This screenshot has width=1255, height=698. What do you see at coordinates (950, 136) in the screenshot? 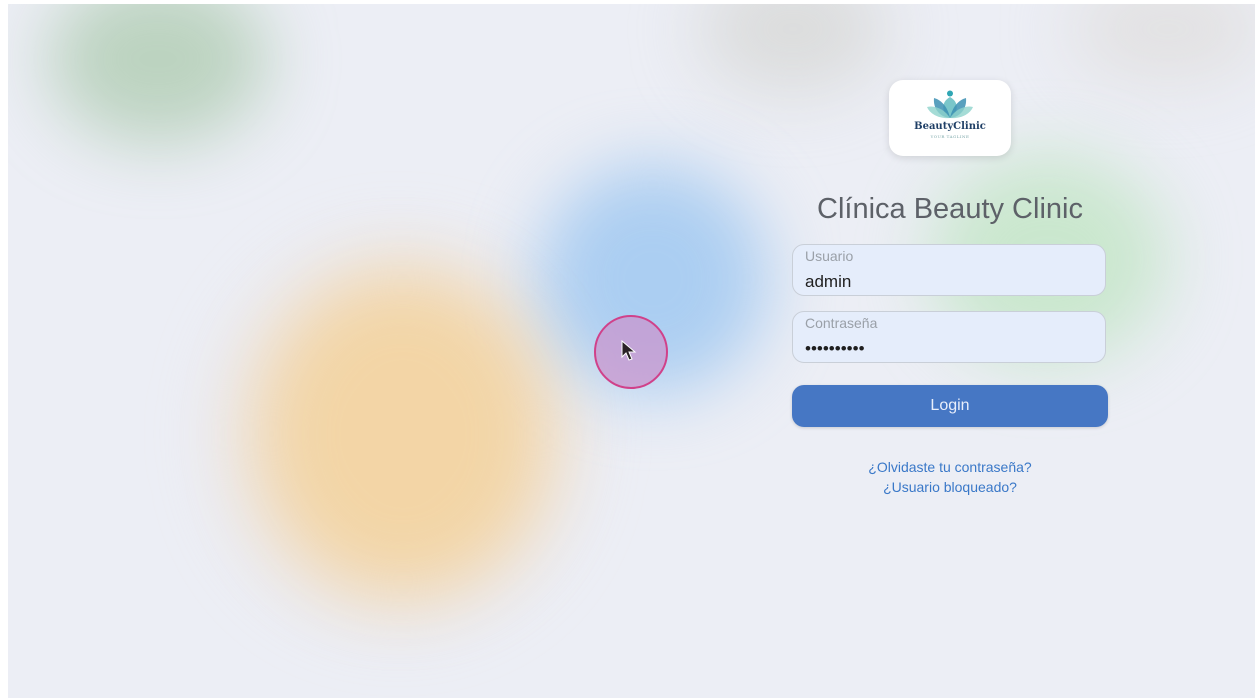
I see `logo-tagline: YOUR TAGLINE` at bounding box center [950, 136].